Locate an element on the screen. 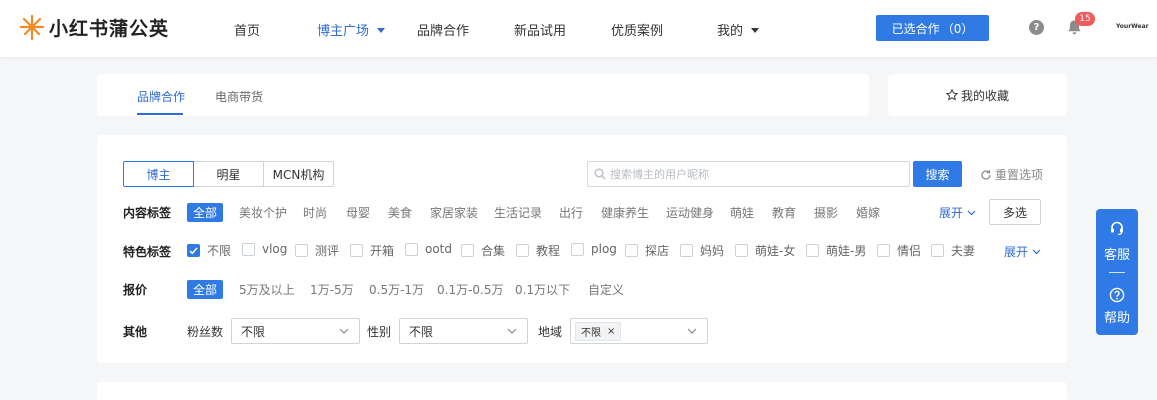  brand-avatar: YourWear is located at coordinates (1132, 26).